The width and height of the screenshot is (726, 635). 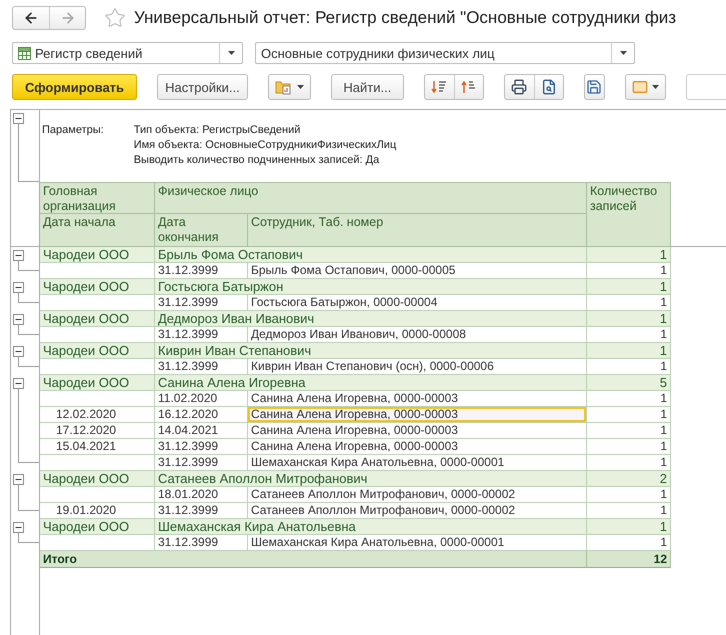 I want to click on column-header: Количество записей, so click(x=629, y=214).